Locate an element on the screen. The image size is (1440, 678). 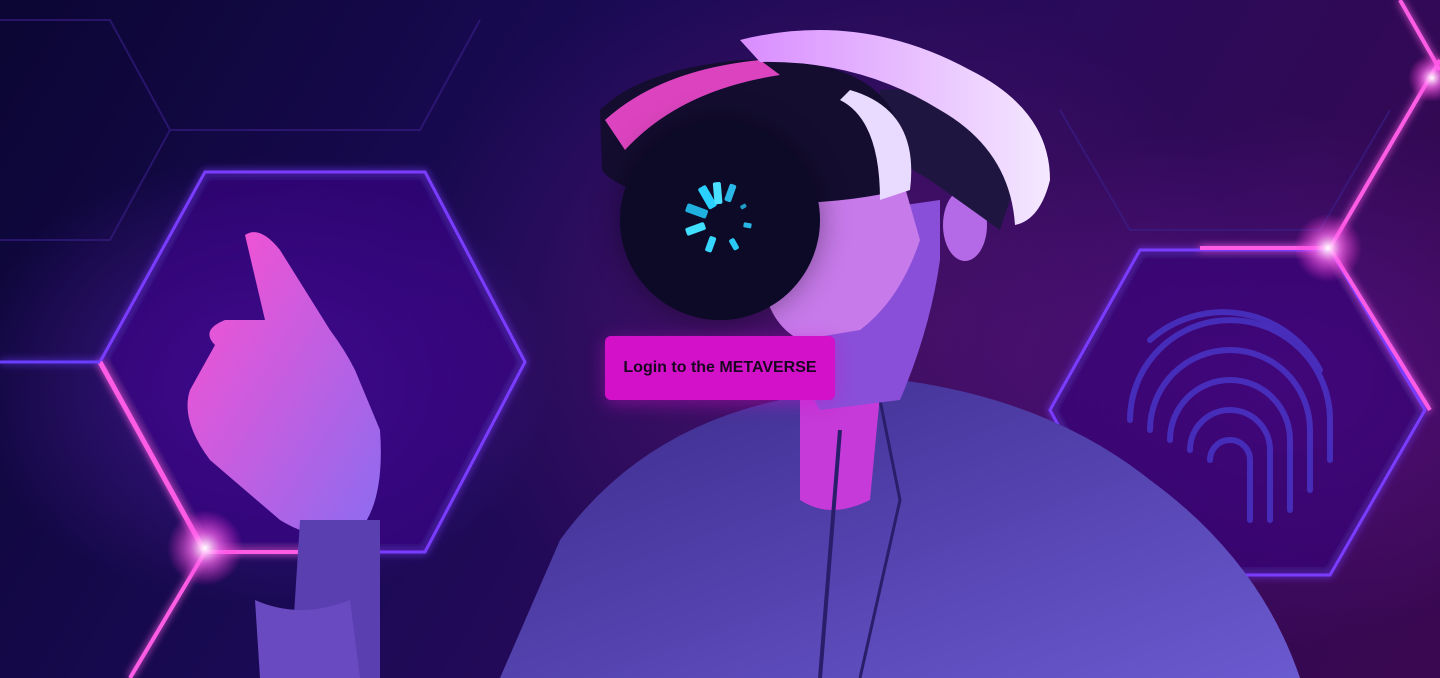
login-metaverse-button: Login to the METAVERSE is located at coordinates (720, 368).